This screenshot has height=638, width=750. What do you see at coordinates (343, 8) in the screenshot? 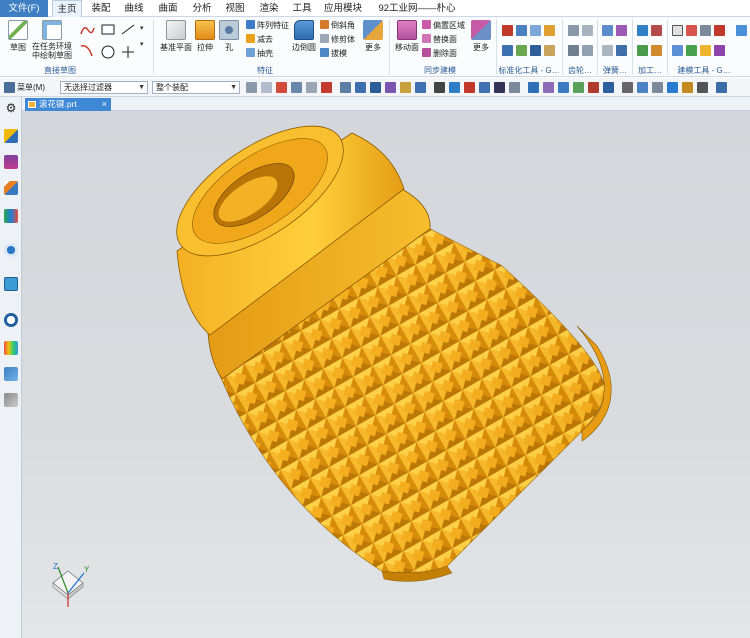
I see `tab-applications: 应用模块` at bounding box center [343, 8].